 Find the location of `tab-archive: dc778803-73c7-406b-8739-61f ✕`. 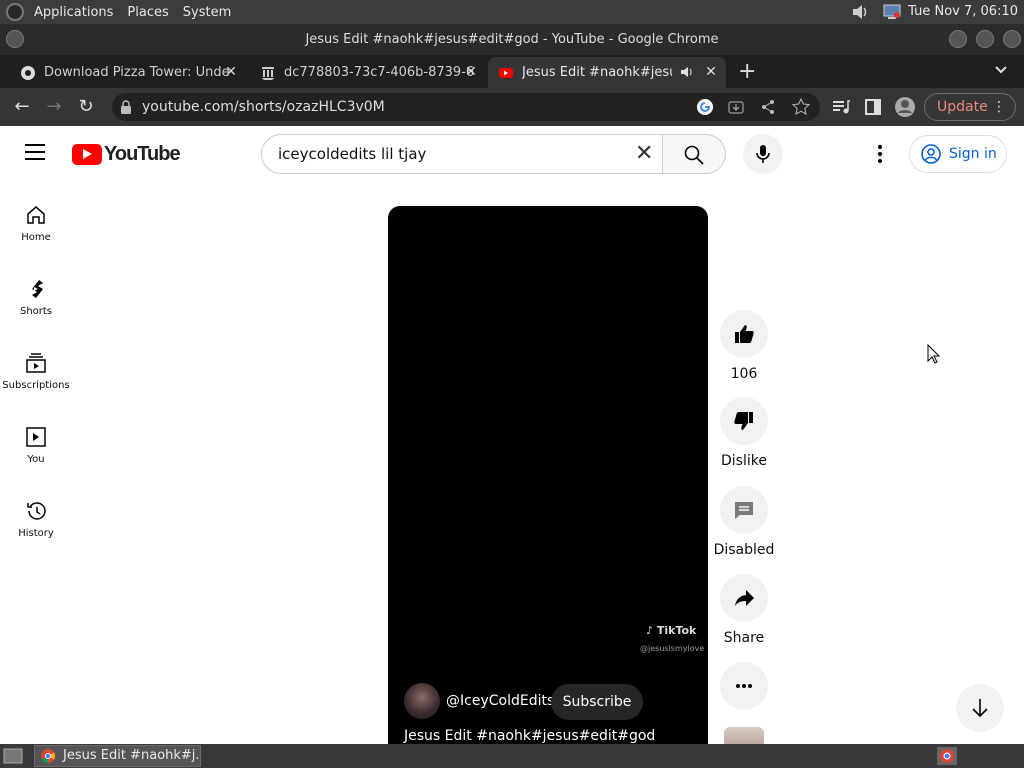

tab-archive: dc778803-73c7-406b-8739-61f ✕ is located at coordinates (368, 72).